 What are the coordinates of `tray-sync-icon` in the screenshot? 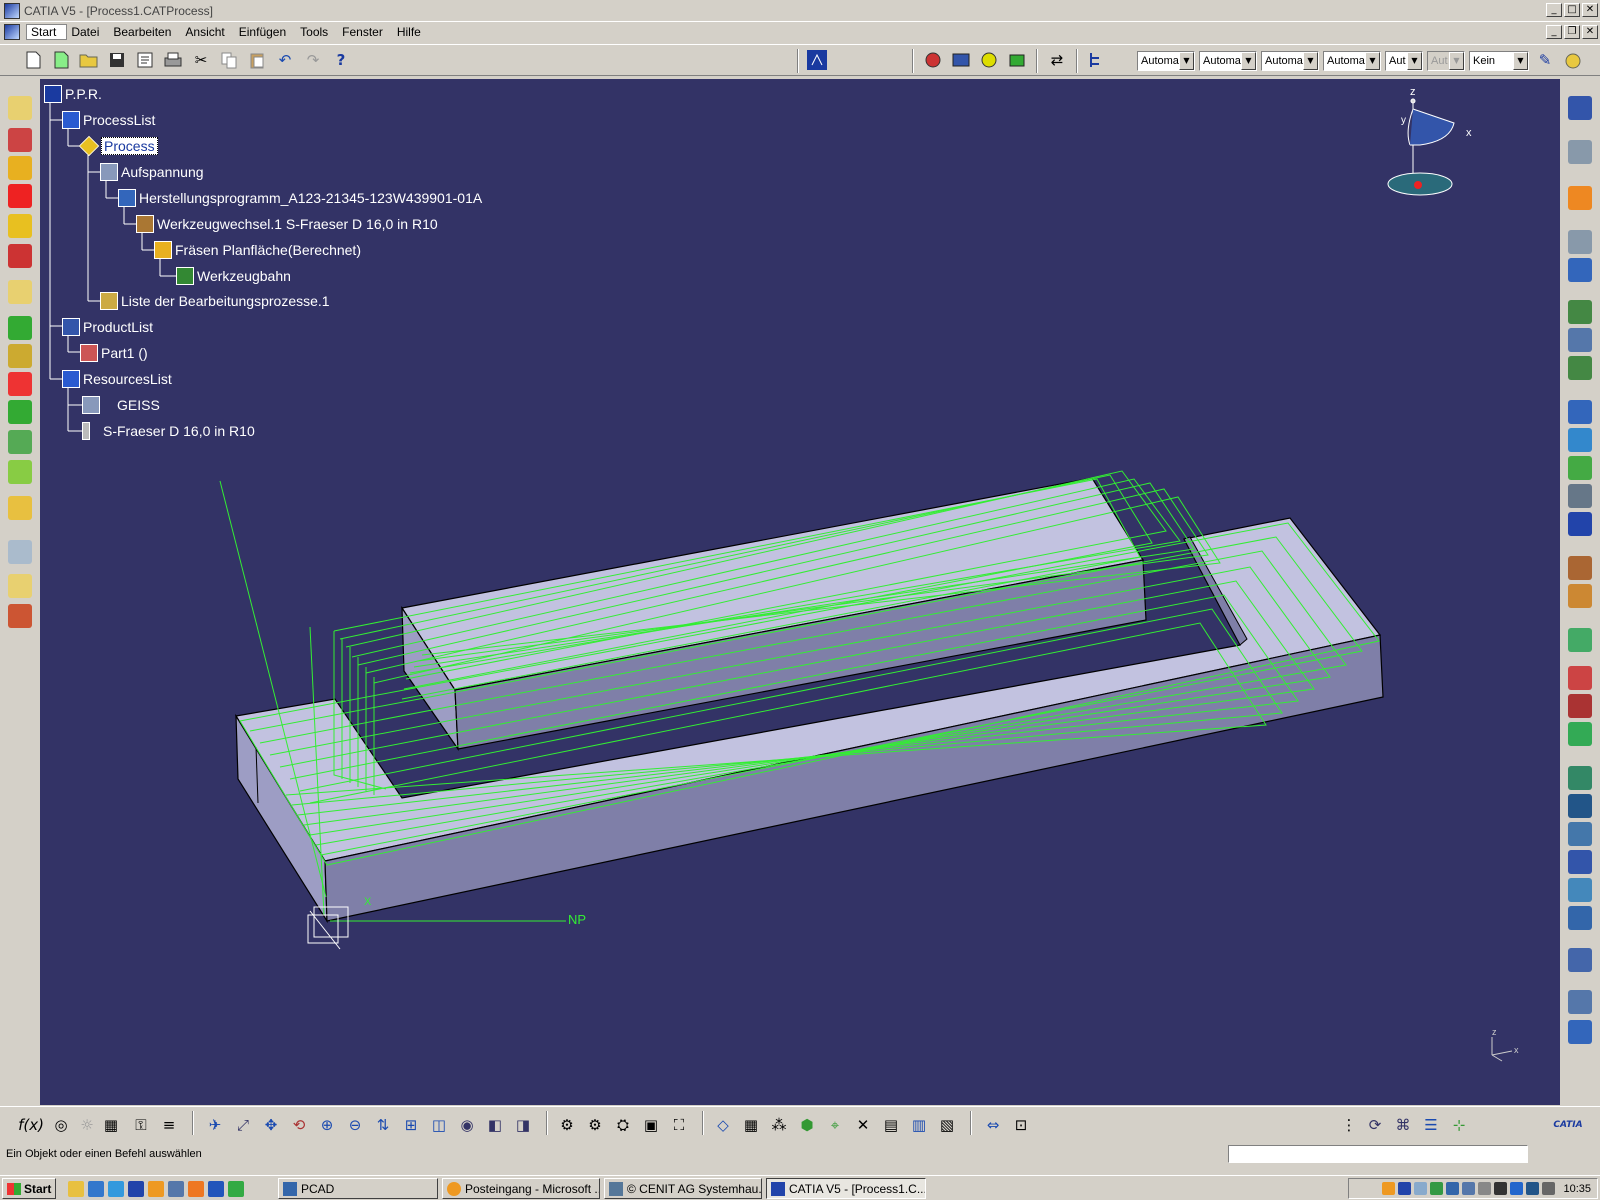 It's located at (1485, 1188).